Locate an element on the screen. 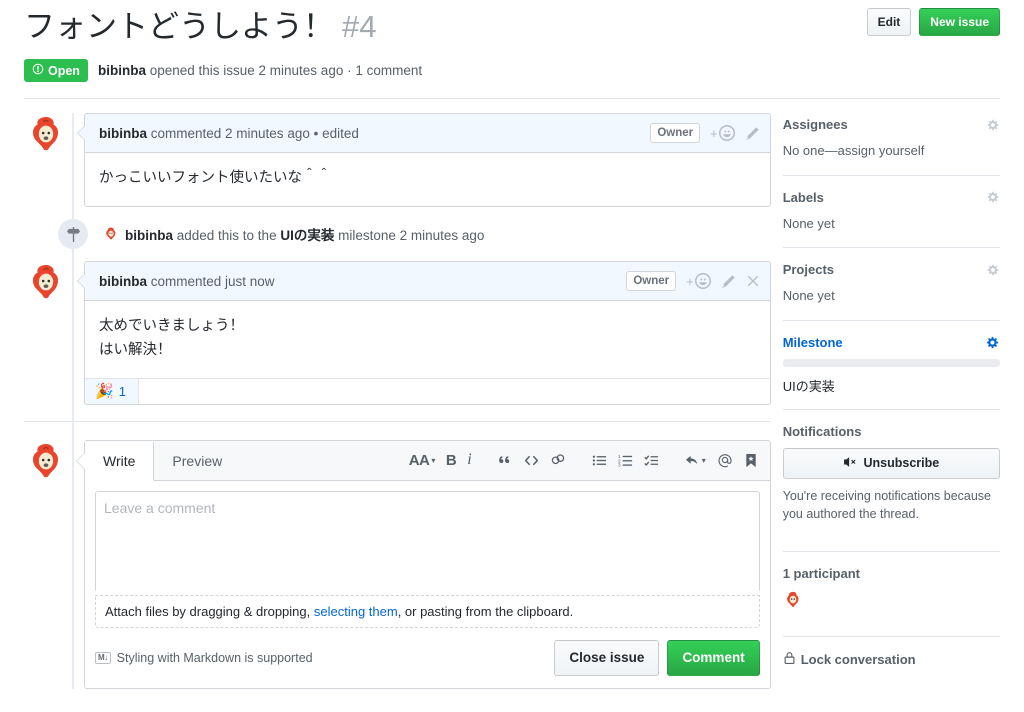 This screenshot has width=1024, height=712. edit-button: Edit is located at coordinates (889, 22).